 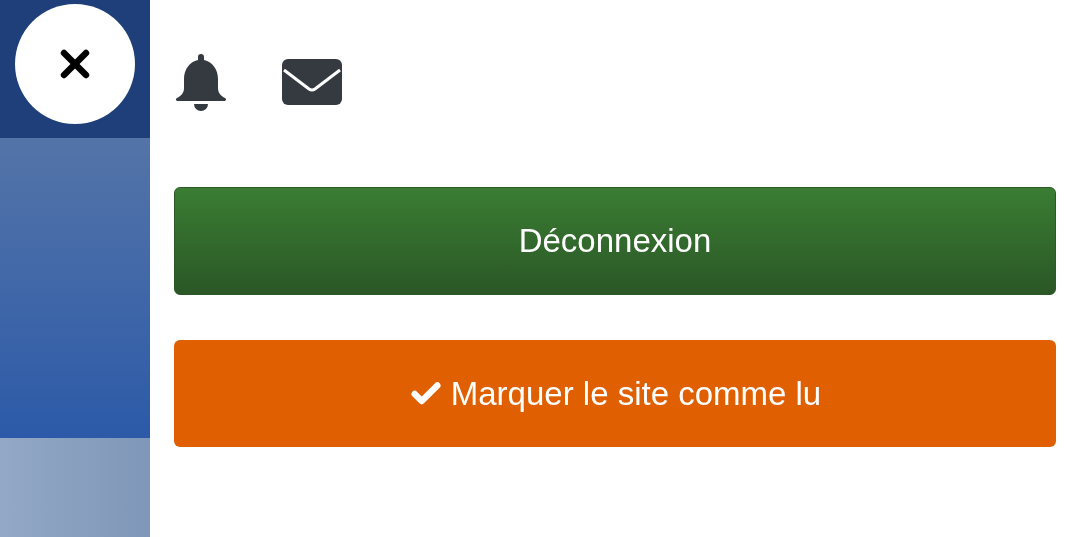 I want to click on envelope-icon, so click(x=312, y=82).